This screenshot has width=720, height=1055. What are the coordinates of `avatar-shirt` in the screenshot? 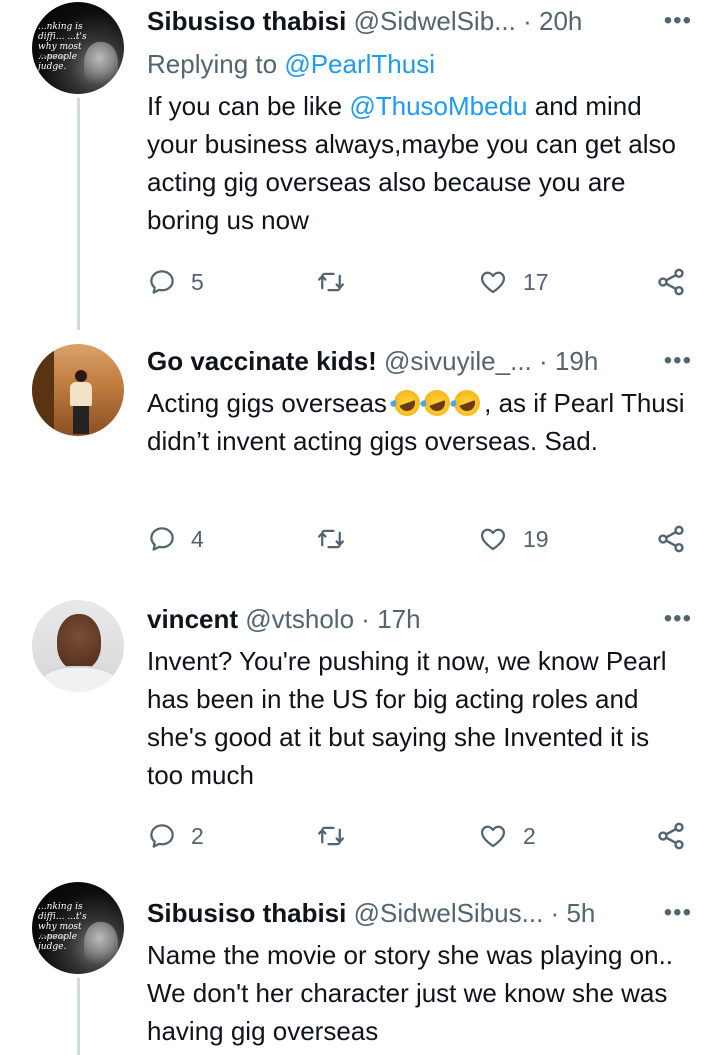 It's located at (79, 679).